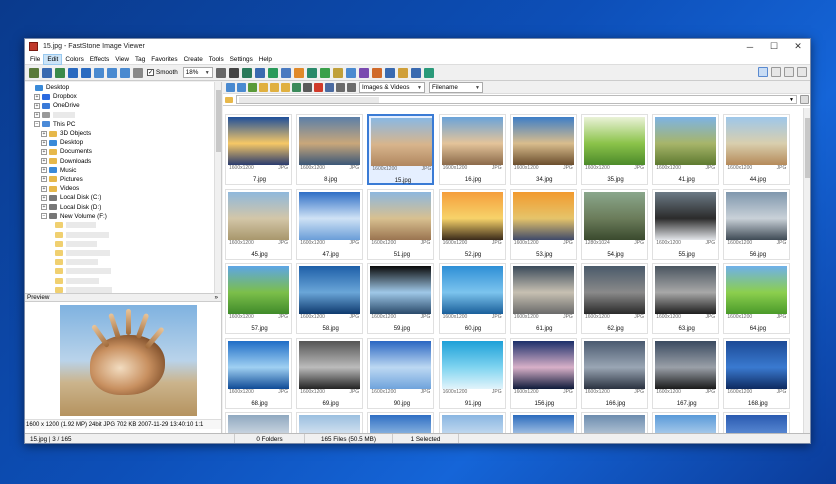 The image size is (836, 484). What do you see at coordinates (258, 373) in the screenshot?
I see `thumbnail-item: 1600x1200 JPG 68.jpg` at bounding box center [258, 373].